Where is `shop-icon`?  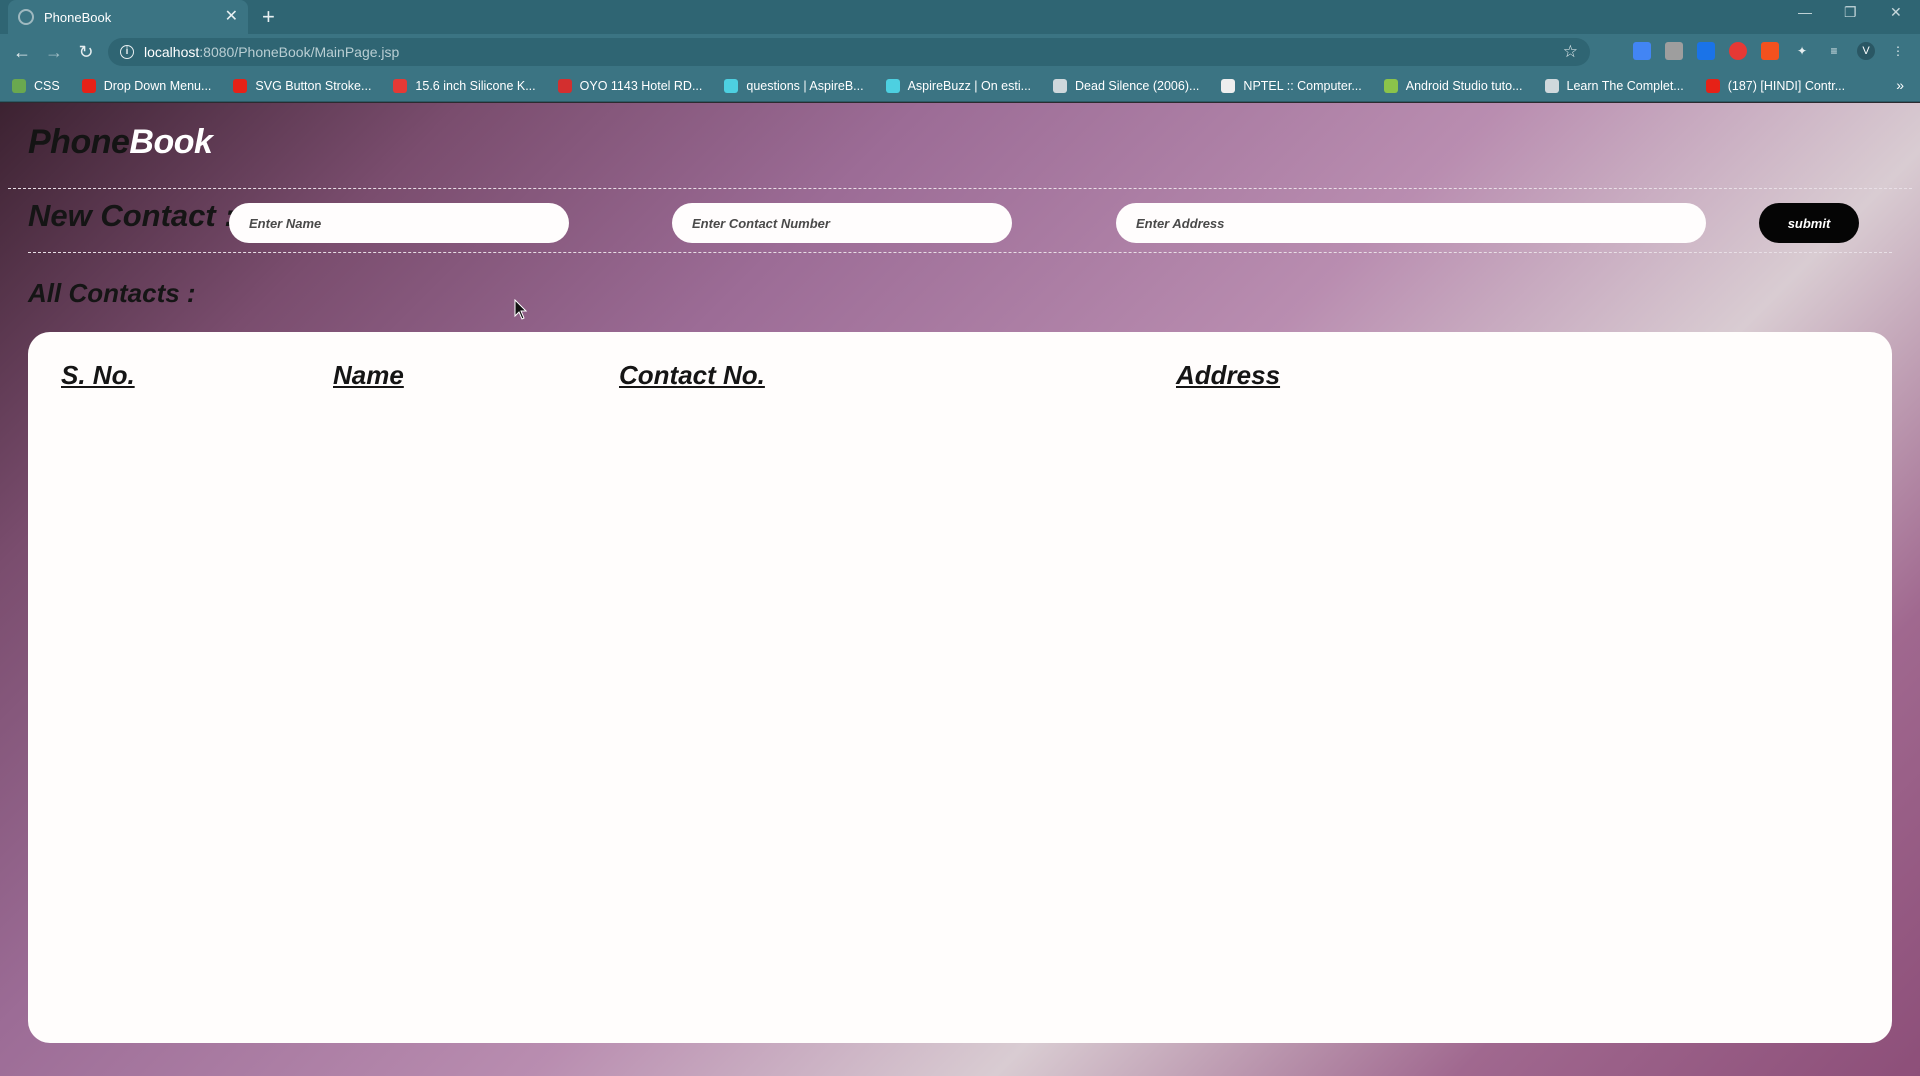 shop-icon is located at coordinates (400, 85).